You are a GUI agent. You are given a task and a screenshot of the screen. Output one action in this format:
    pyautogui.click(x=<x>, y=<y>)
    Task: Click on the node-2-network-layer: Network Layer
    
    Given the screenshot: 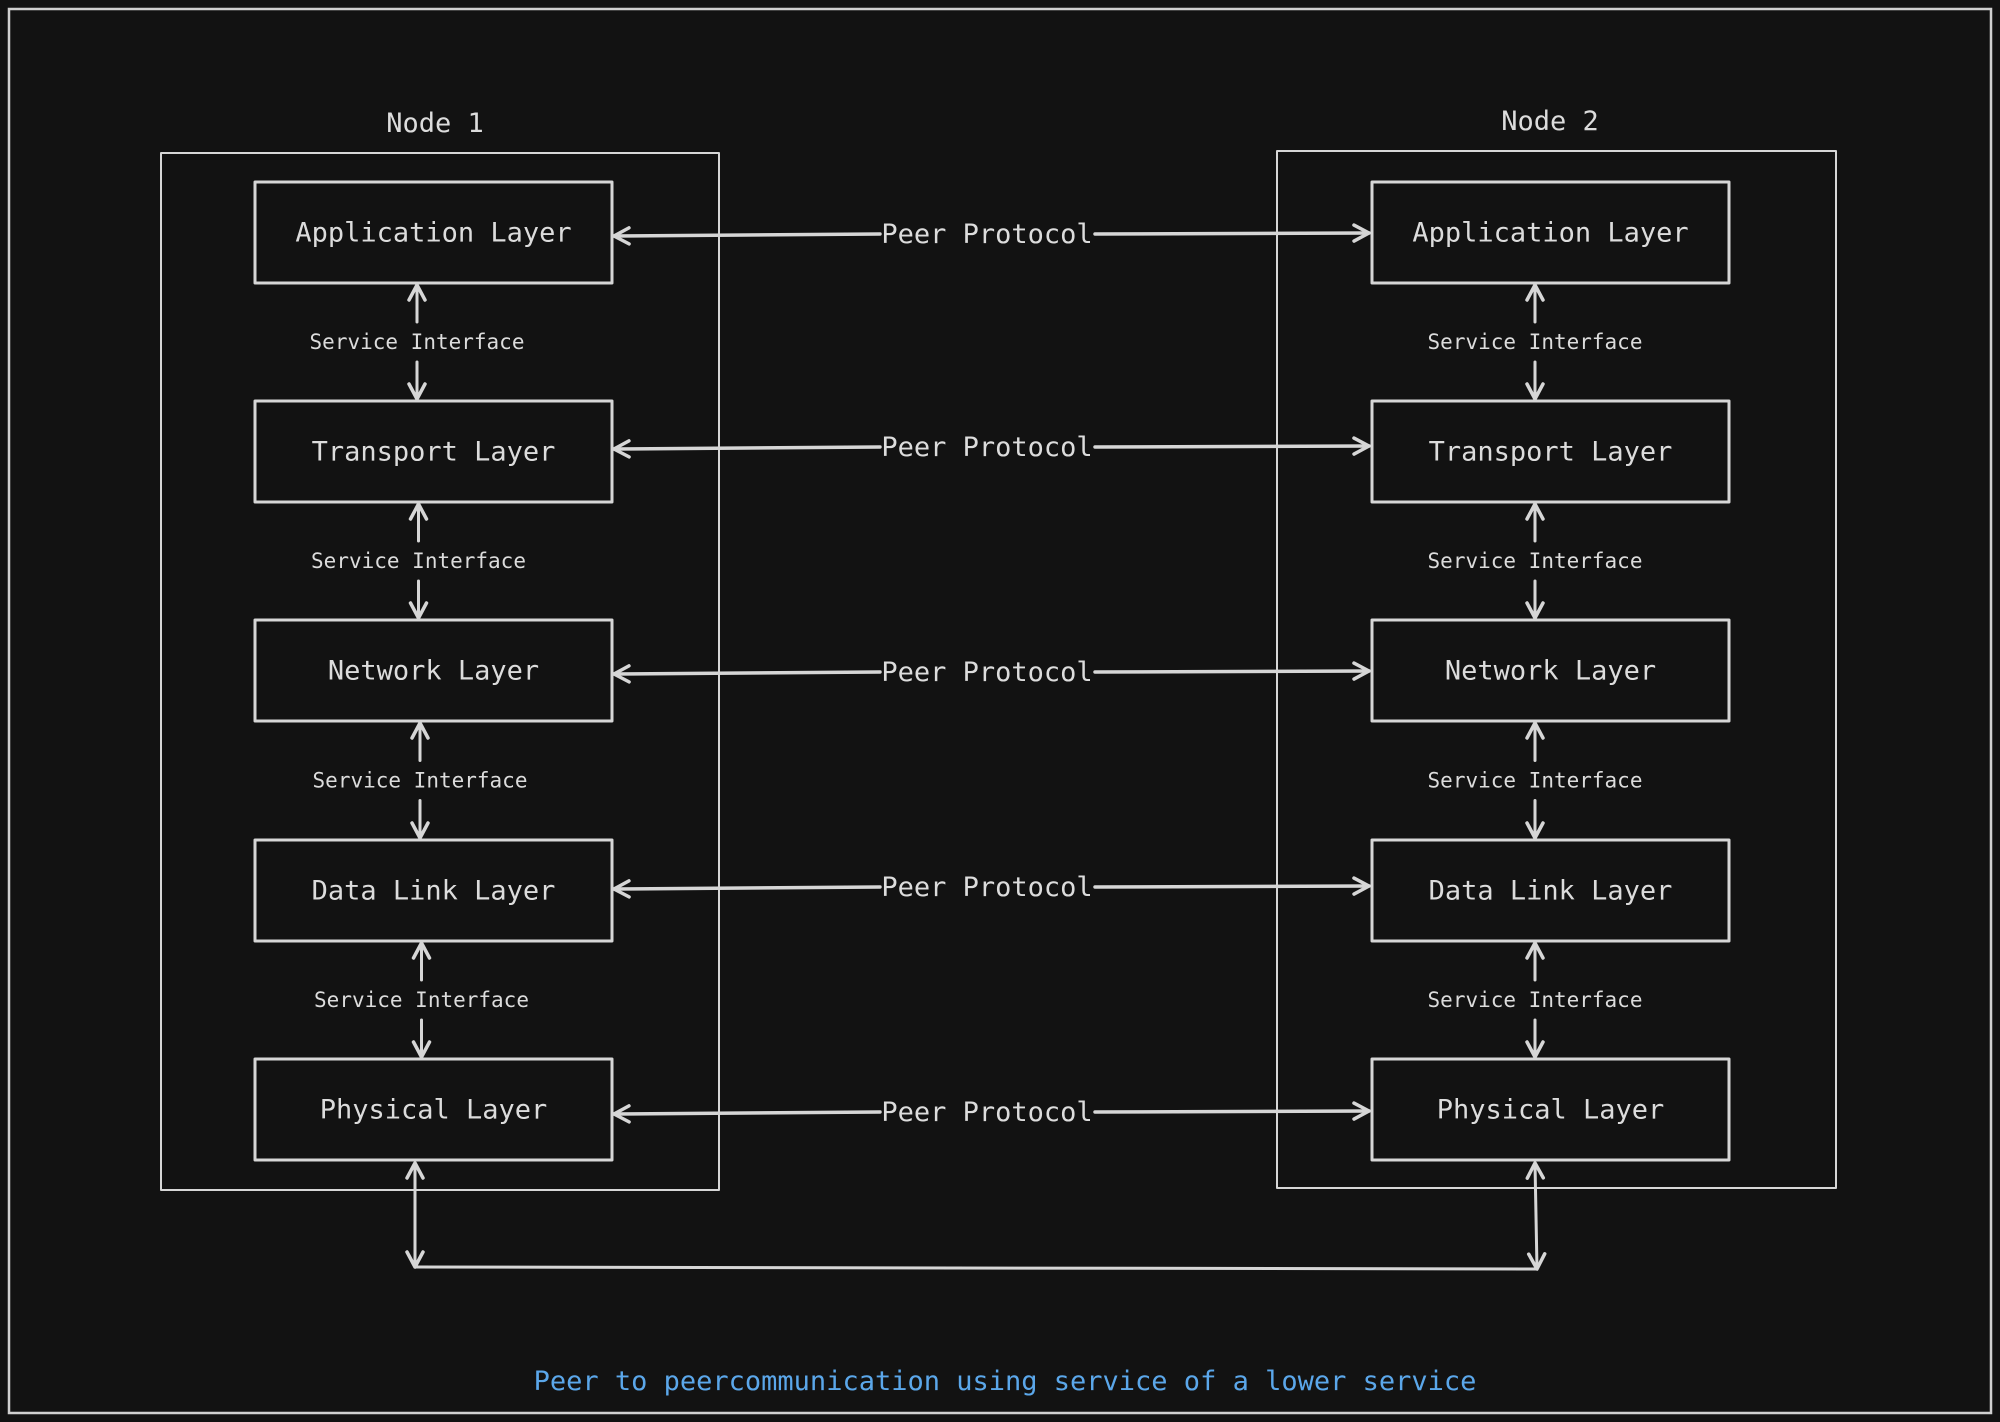 What is the action you would take?
    pyautogui.click(x=1550, y=670)
    